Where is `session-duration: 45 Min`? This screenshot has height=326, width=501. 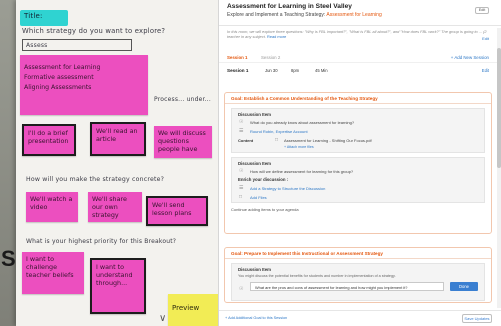
session-duration: 45 Min is located at coordinates (321, 70).